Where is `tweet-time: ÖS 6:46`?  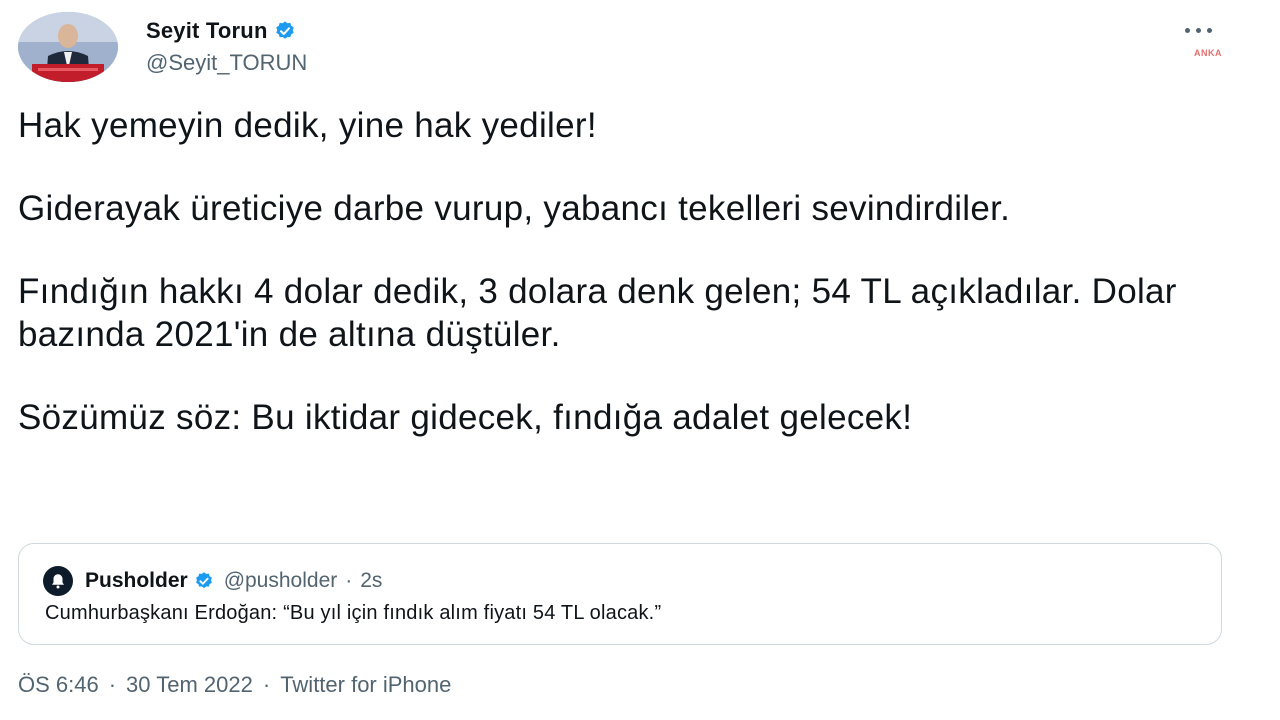
tweet-time: ÖS 6:46 is located at coordinates (58, 685).